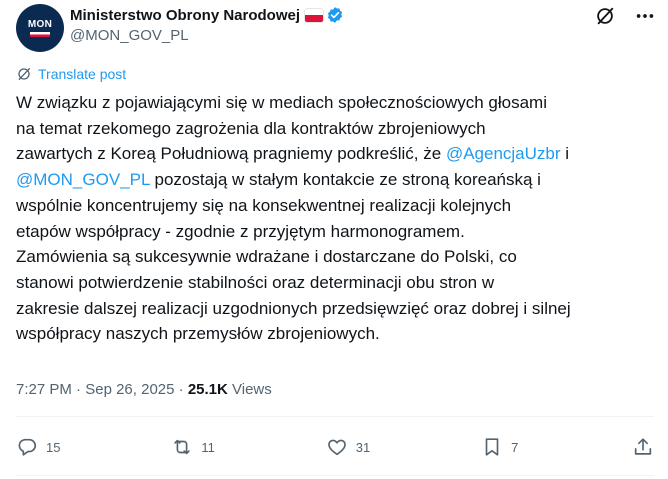 This screenshot has width=668, height=479. I want to click on avatar-flag-stripe, so click(40, 34).